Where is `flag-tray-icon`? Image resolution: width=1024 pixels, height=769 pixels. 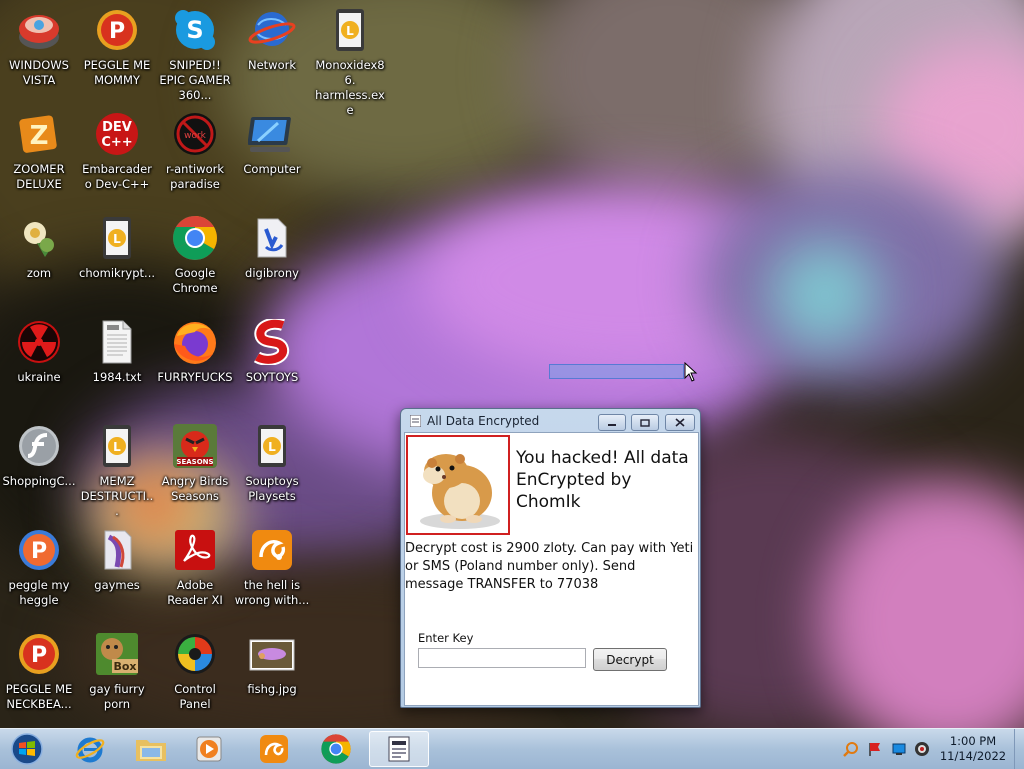 flag-tray-icon is located at coordinates (875, 749).